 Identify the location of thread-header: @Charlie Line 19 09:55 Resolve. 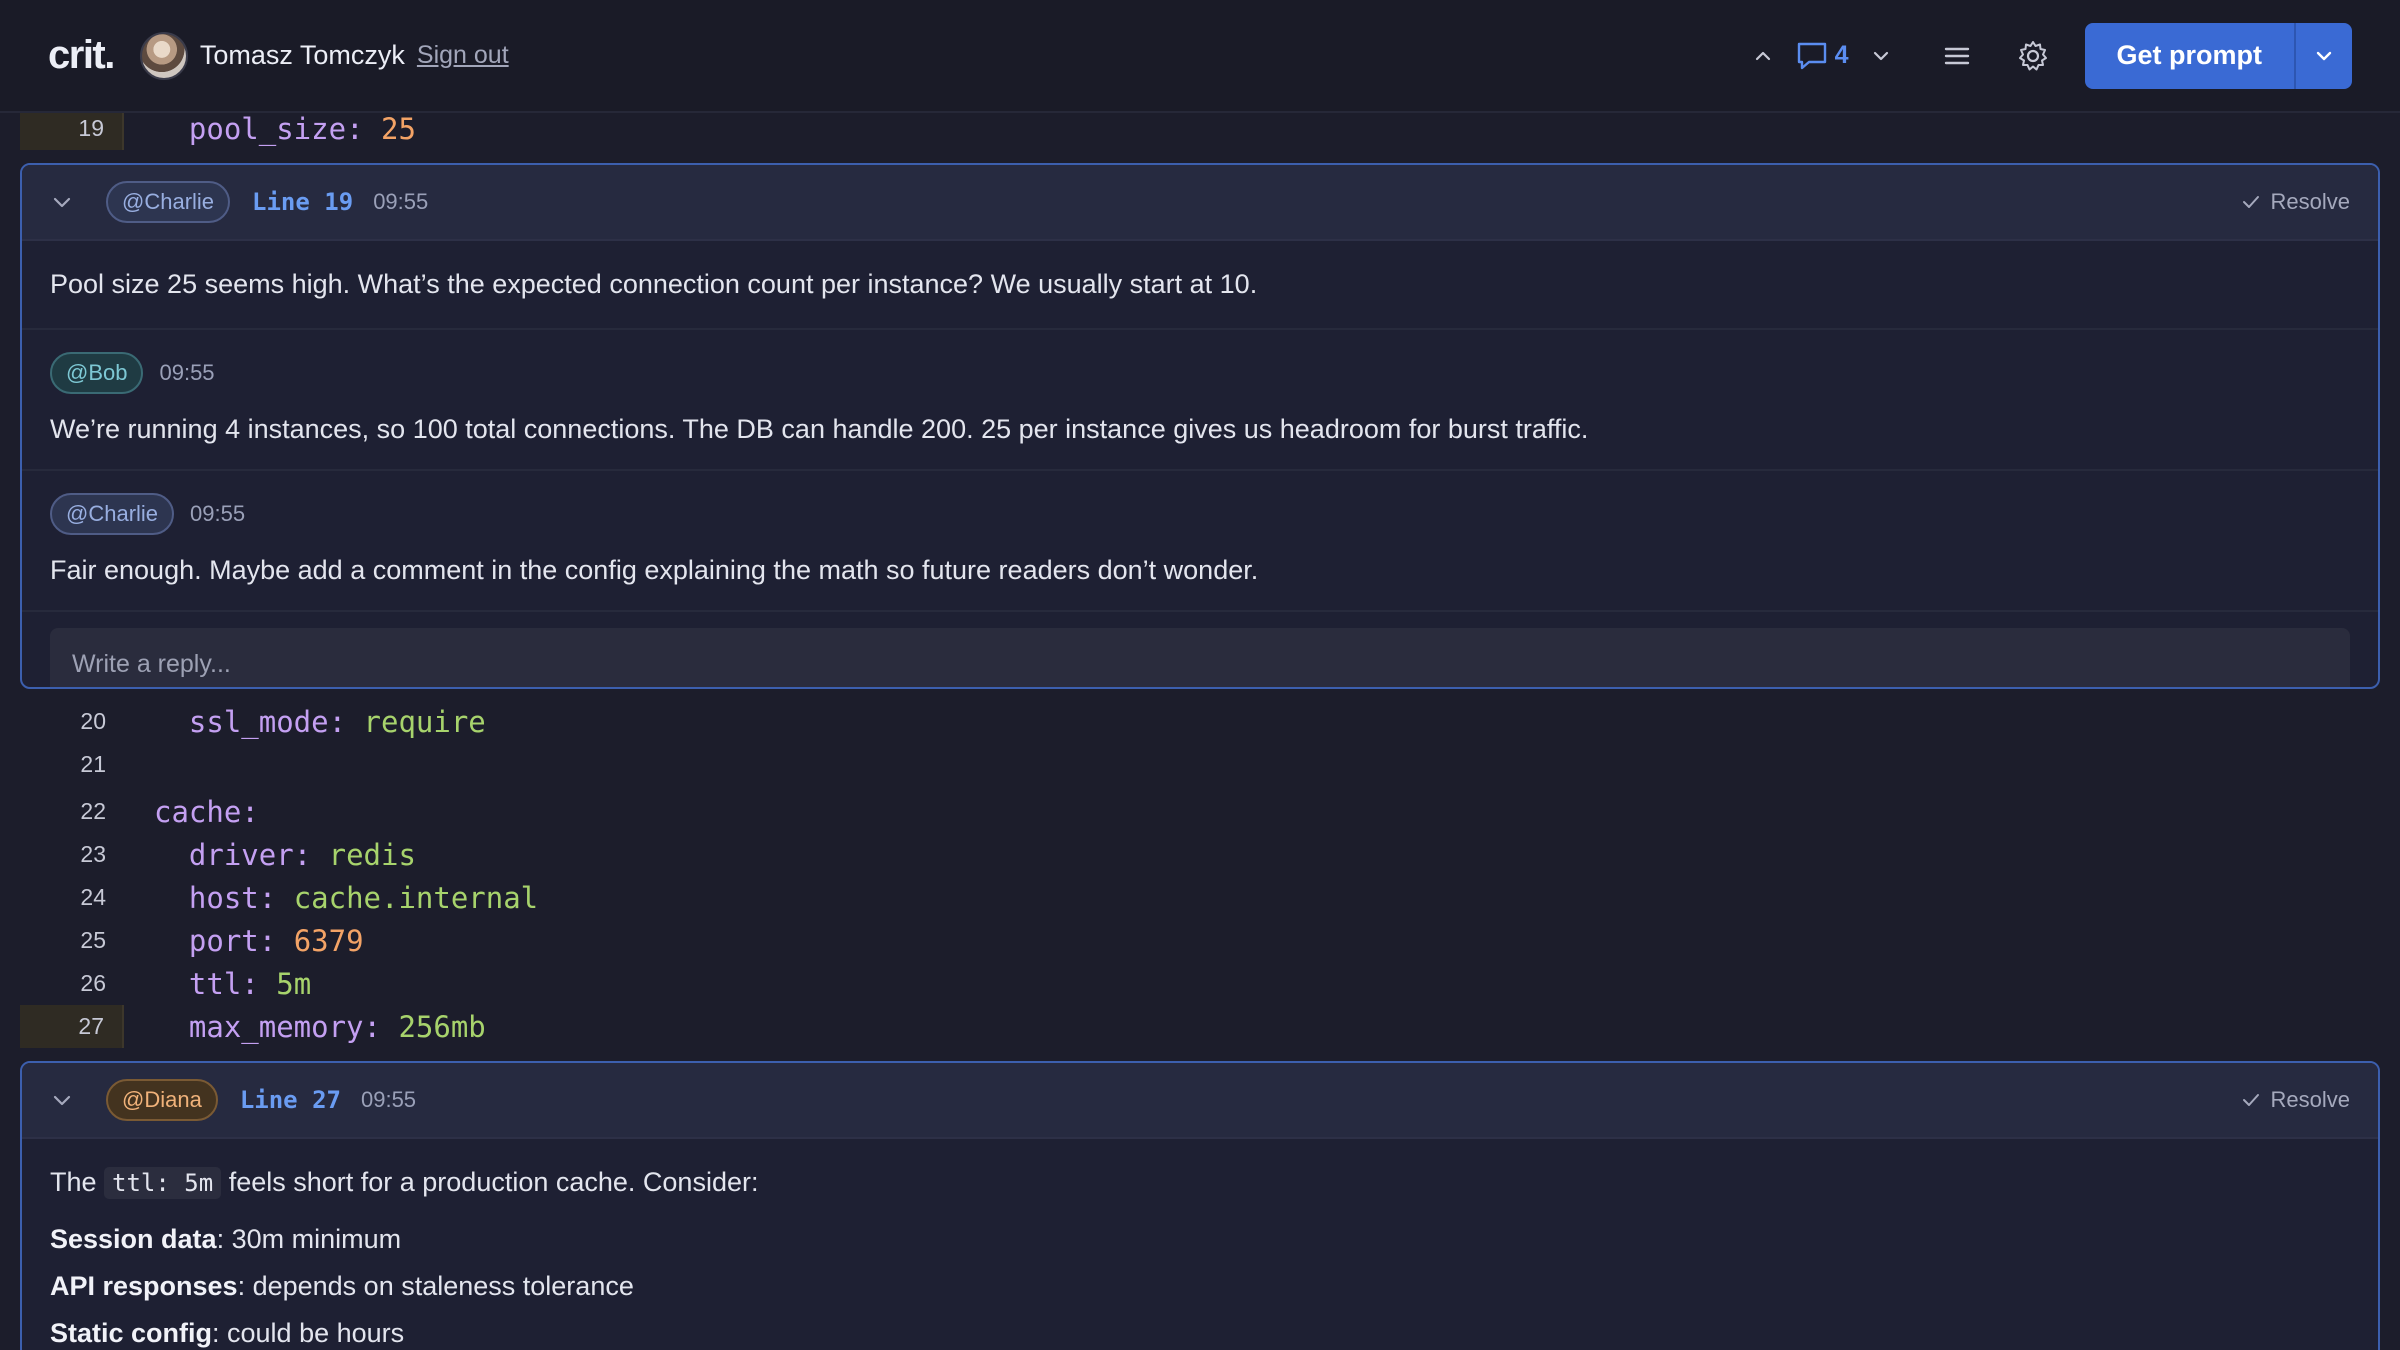
(1200, 203).